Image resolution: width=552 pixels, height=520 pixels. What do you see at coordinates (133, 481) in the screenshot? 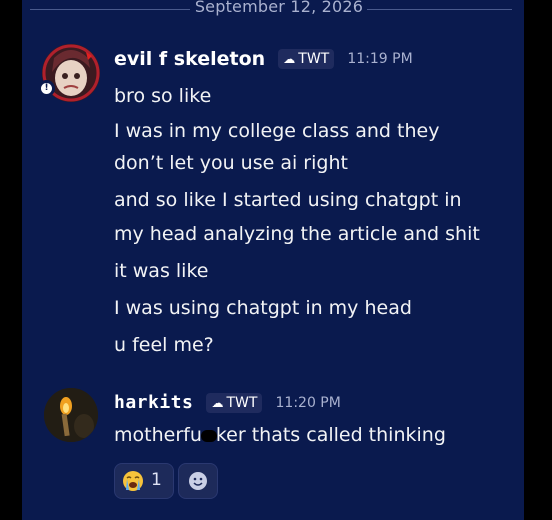
I see `loudly-crying-face-icon` at bounding box center [133, 481].